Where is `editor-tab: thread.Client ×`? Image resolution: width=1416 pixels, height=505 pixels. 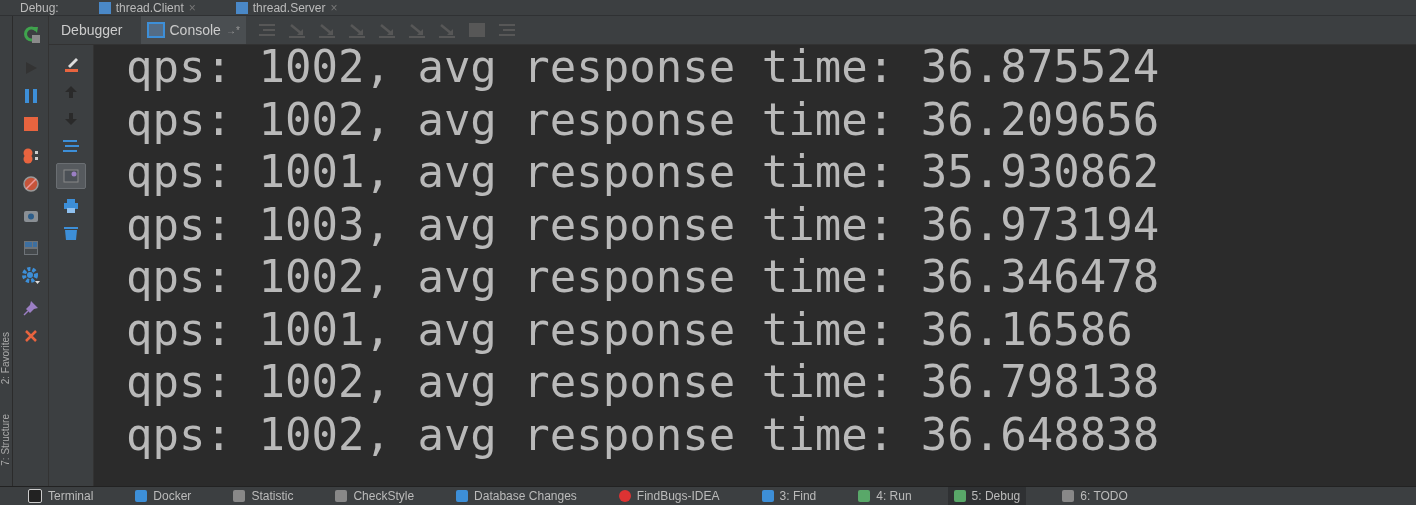 editor-tab: thread.Client × is located at coordinates (147, 7).